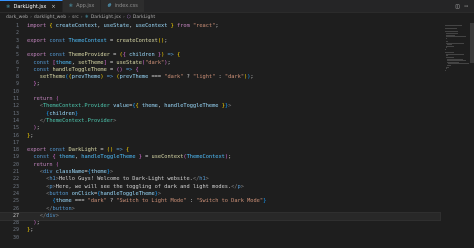  Describe the element at coordinates (43, 164) in the screenshot. I see `code-token: return` at that location.